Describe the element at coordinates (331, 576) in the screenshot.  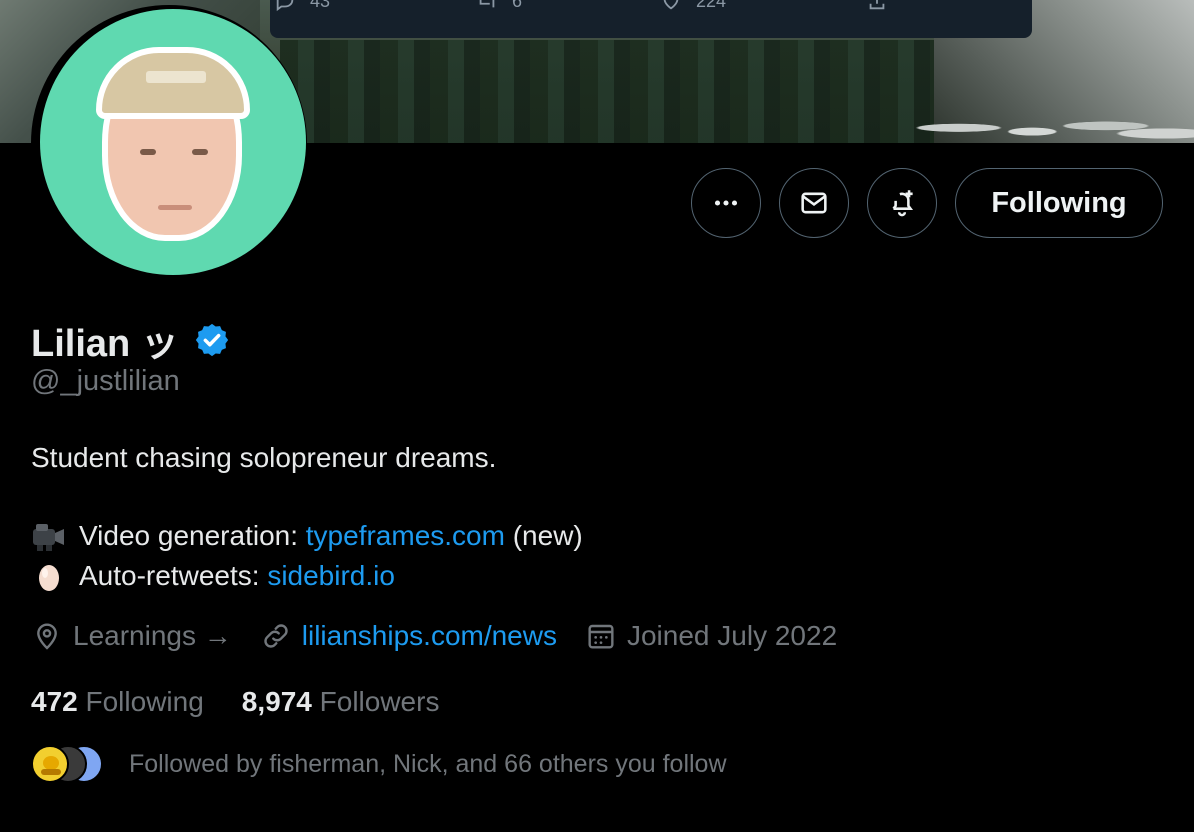
I see `sidebird-link: sidebird.io` at that location.